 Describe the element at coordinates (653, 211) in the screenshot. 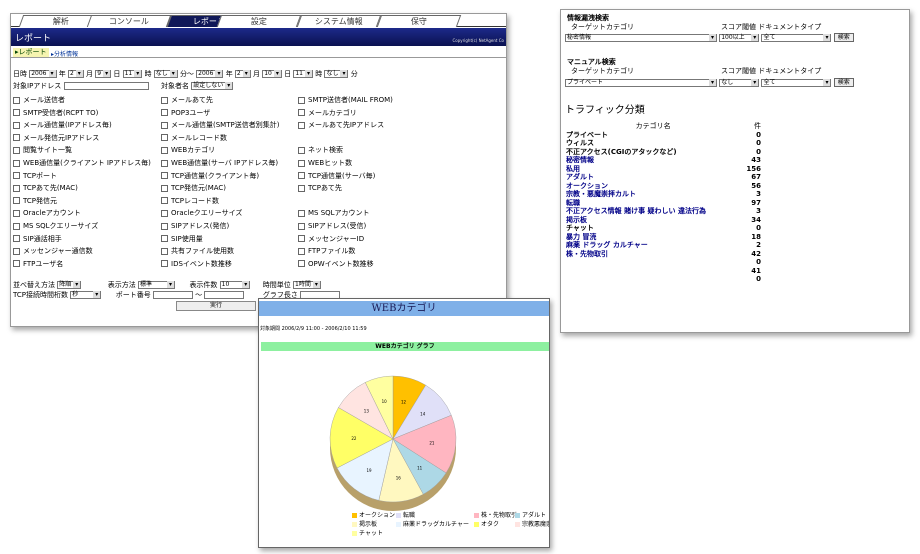

I see `category-name: 不正アクセス情報 賭け事 疑わしい 違法行為` at that location.